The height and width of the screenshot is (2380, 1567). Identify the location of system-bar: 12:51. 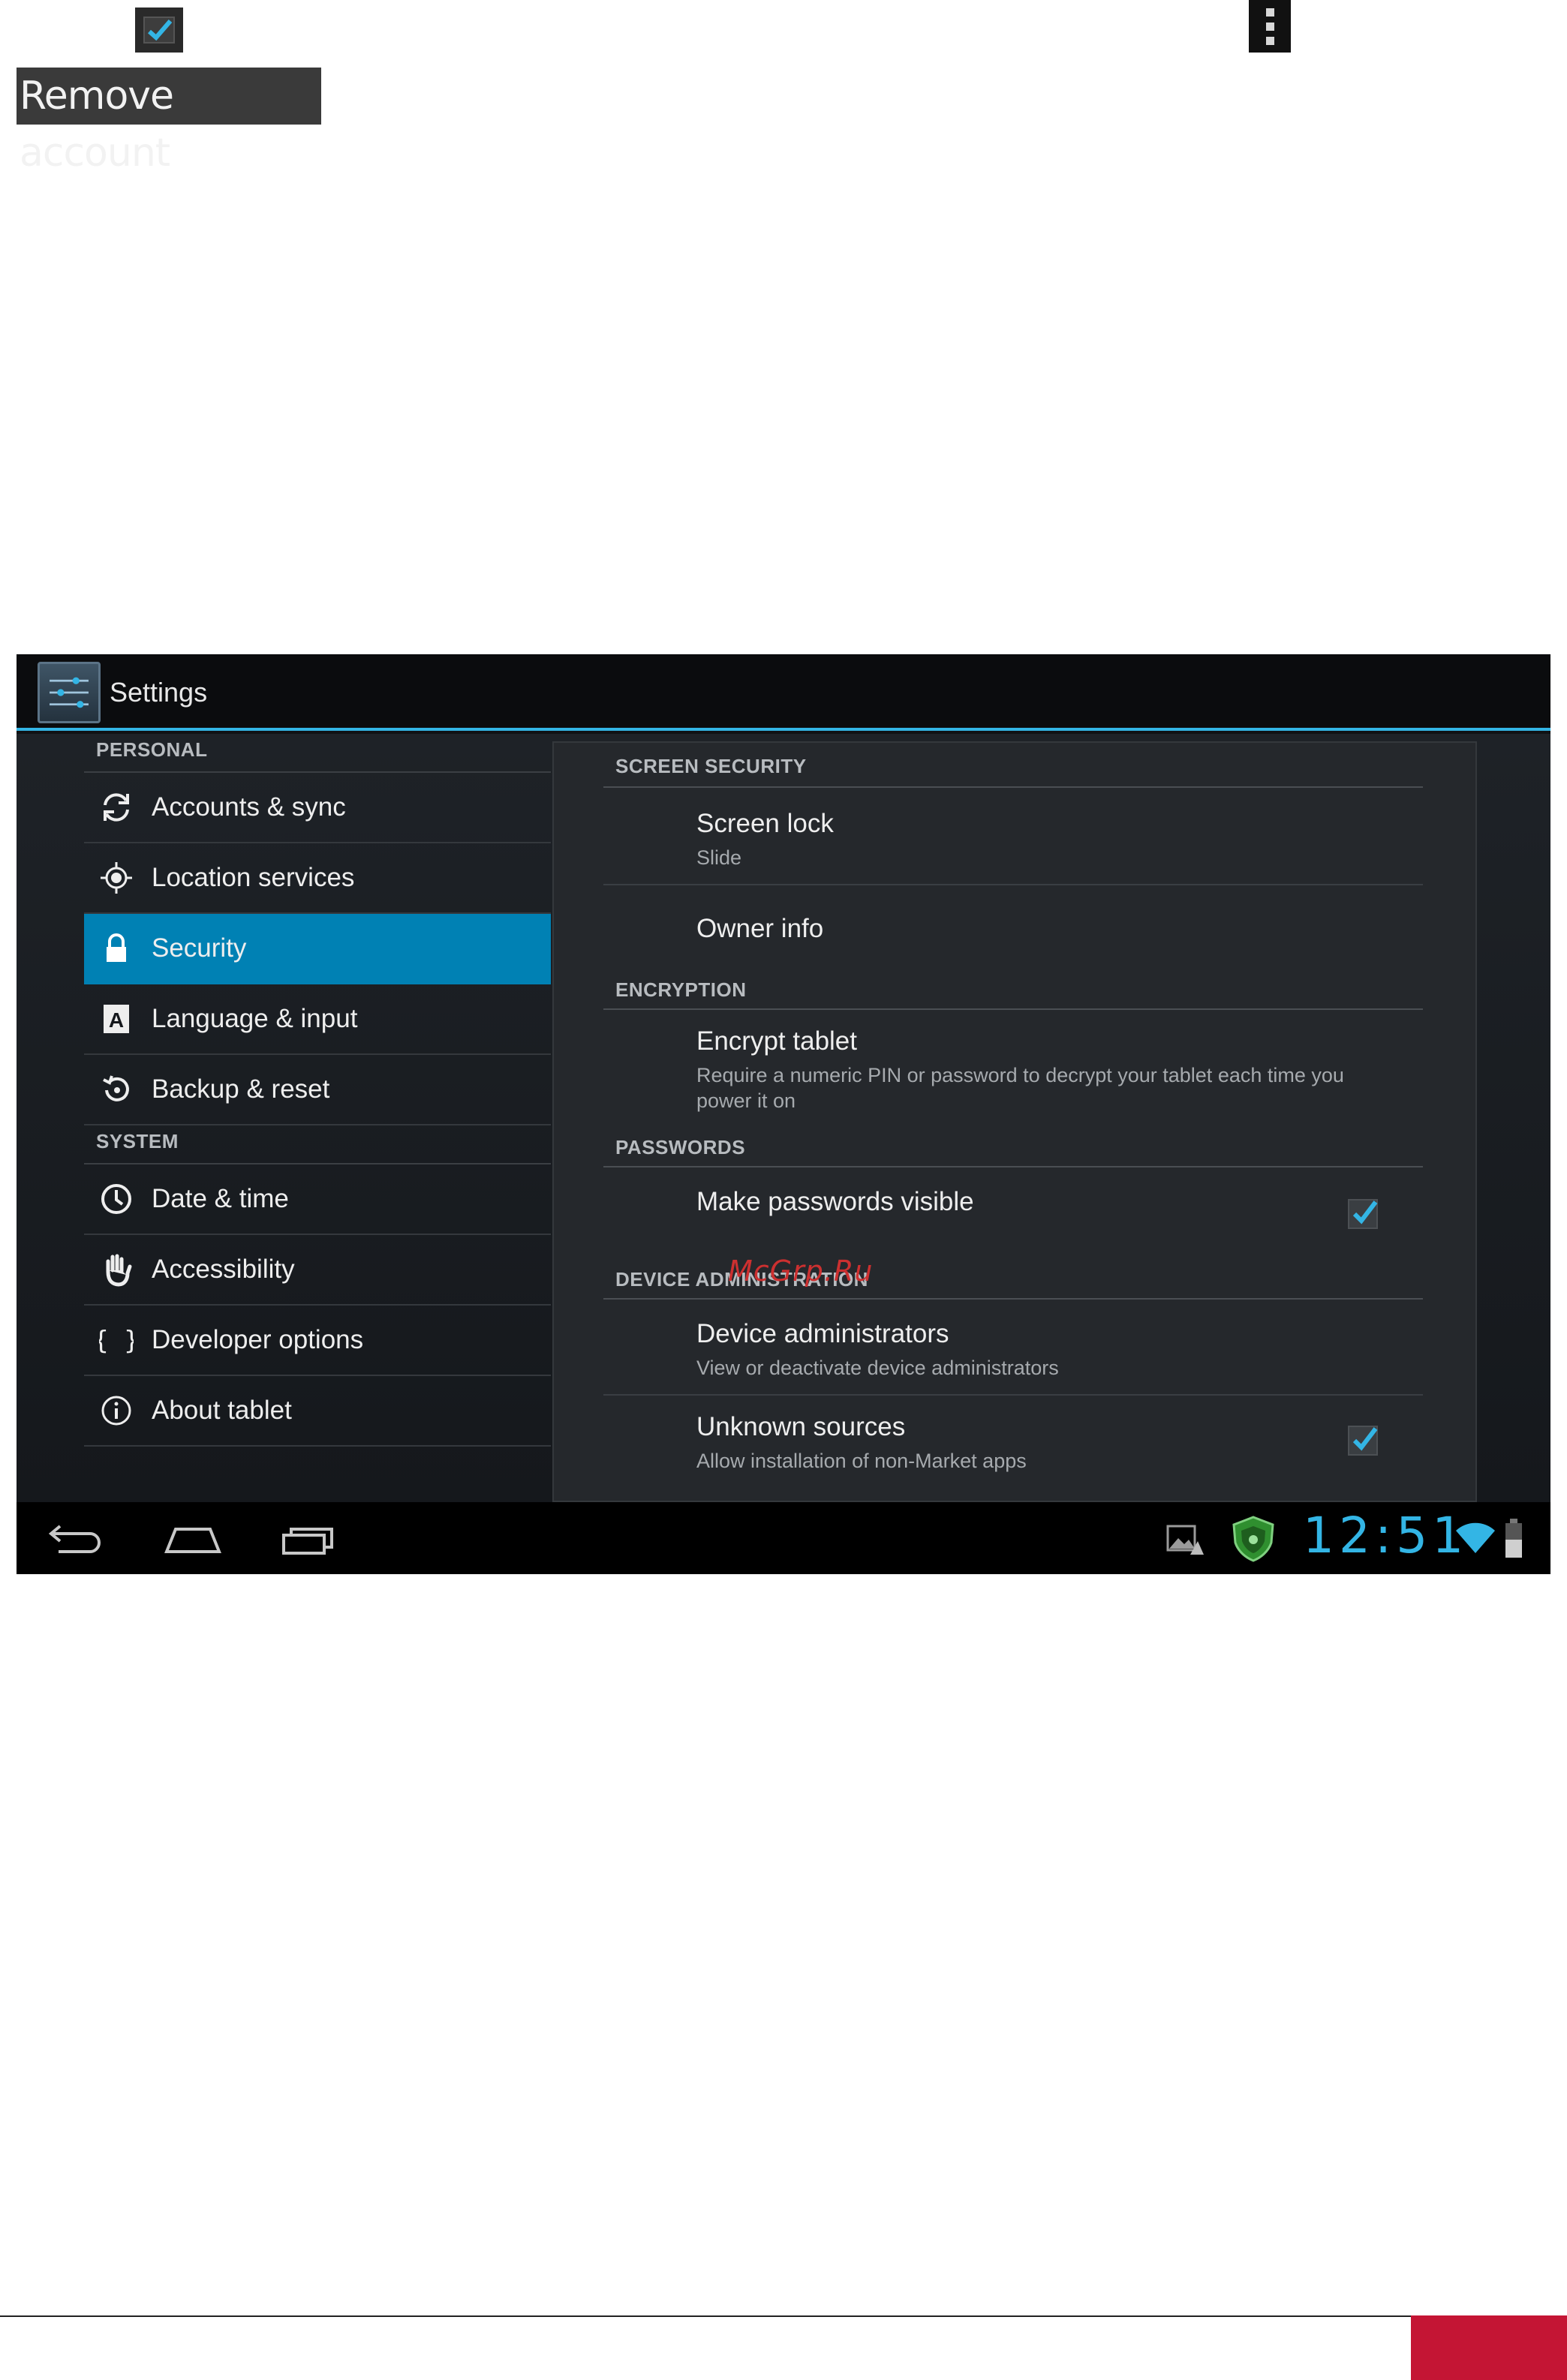
(783, 1538).